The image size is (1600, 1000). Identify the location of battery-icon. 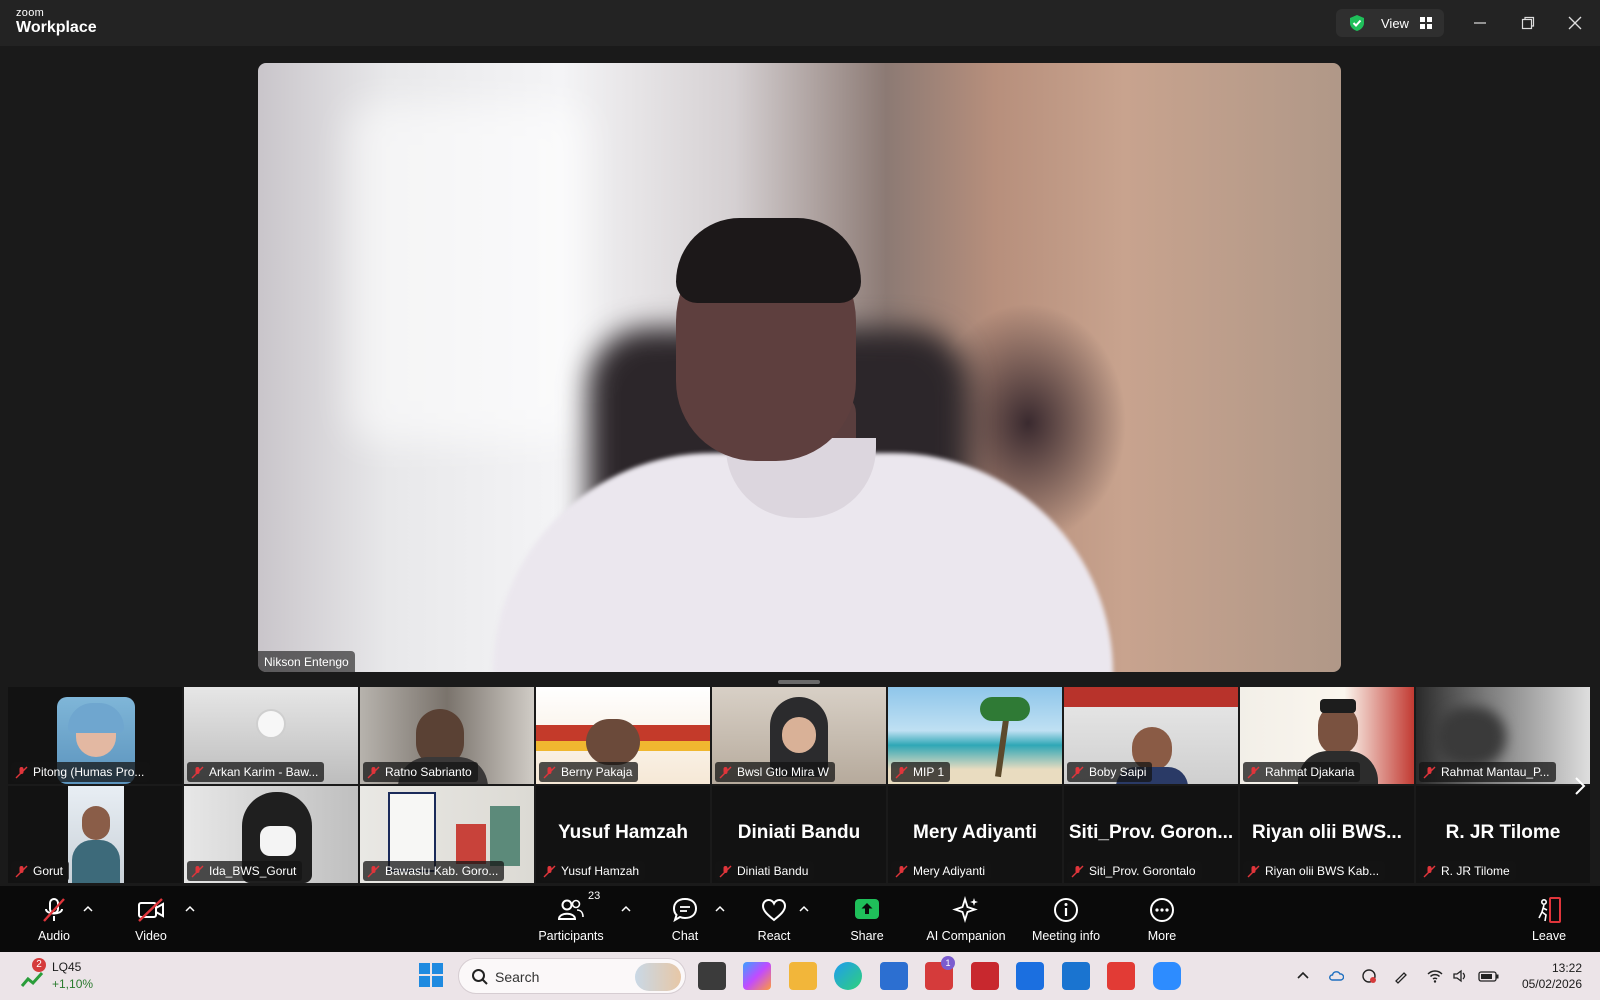
(1489, 976).